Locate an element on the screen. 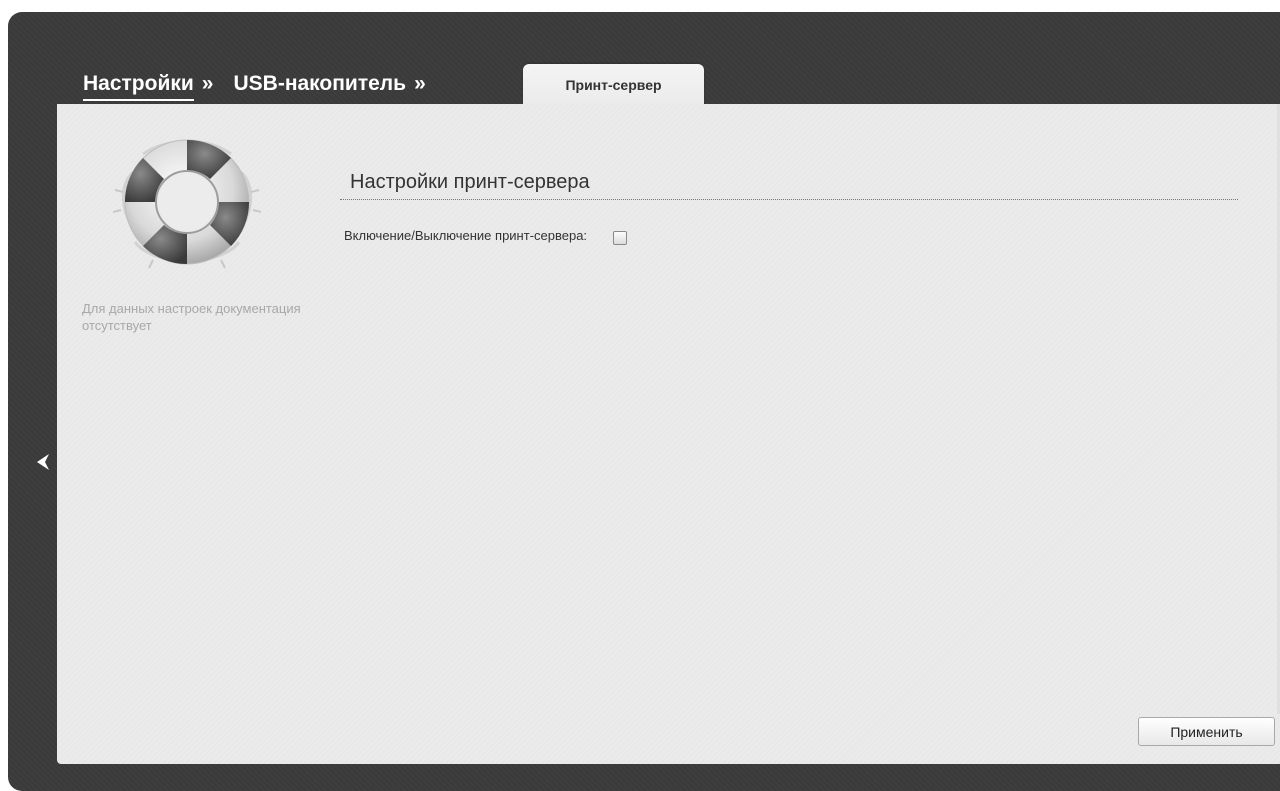  chevron-left-icon is located at coordinates (43, 462).